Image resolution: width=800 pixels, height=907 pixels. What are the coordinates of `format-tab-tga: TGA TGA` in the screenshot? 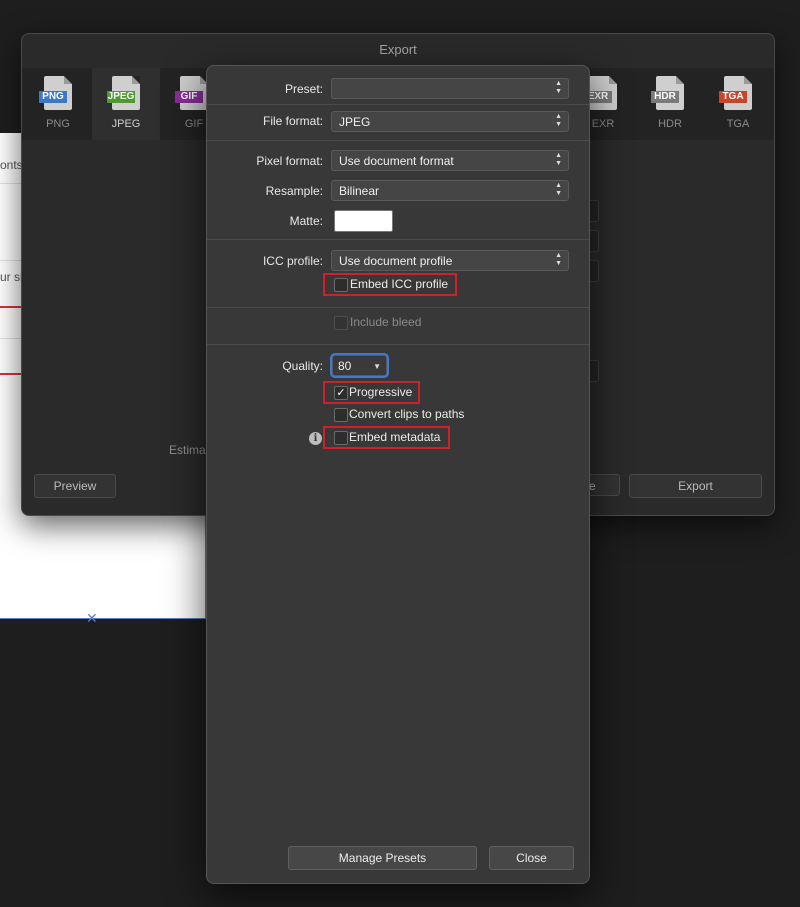 It's located at (738, 104).